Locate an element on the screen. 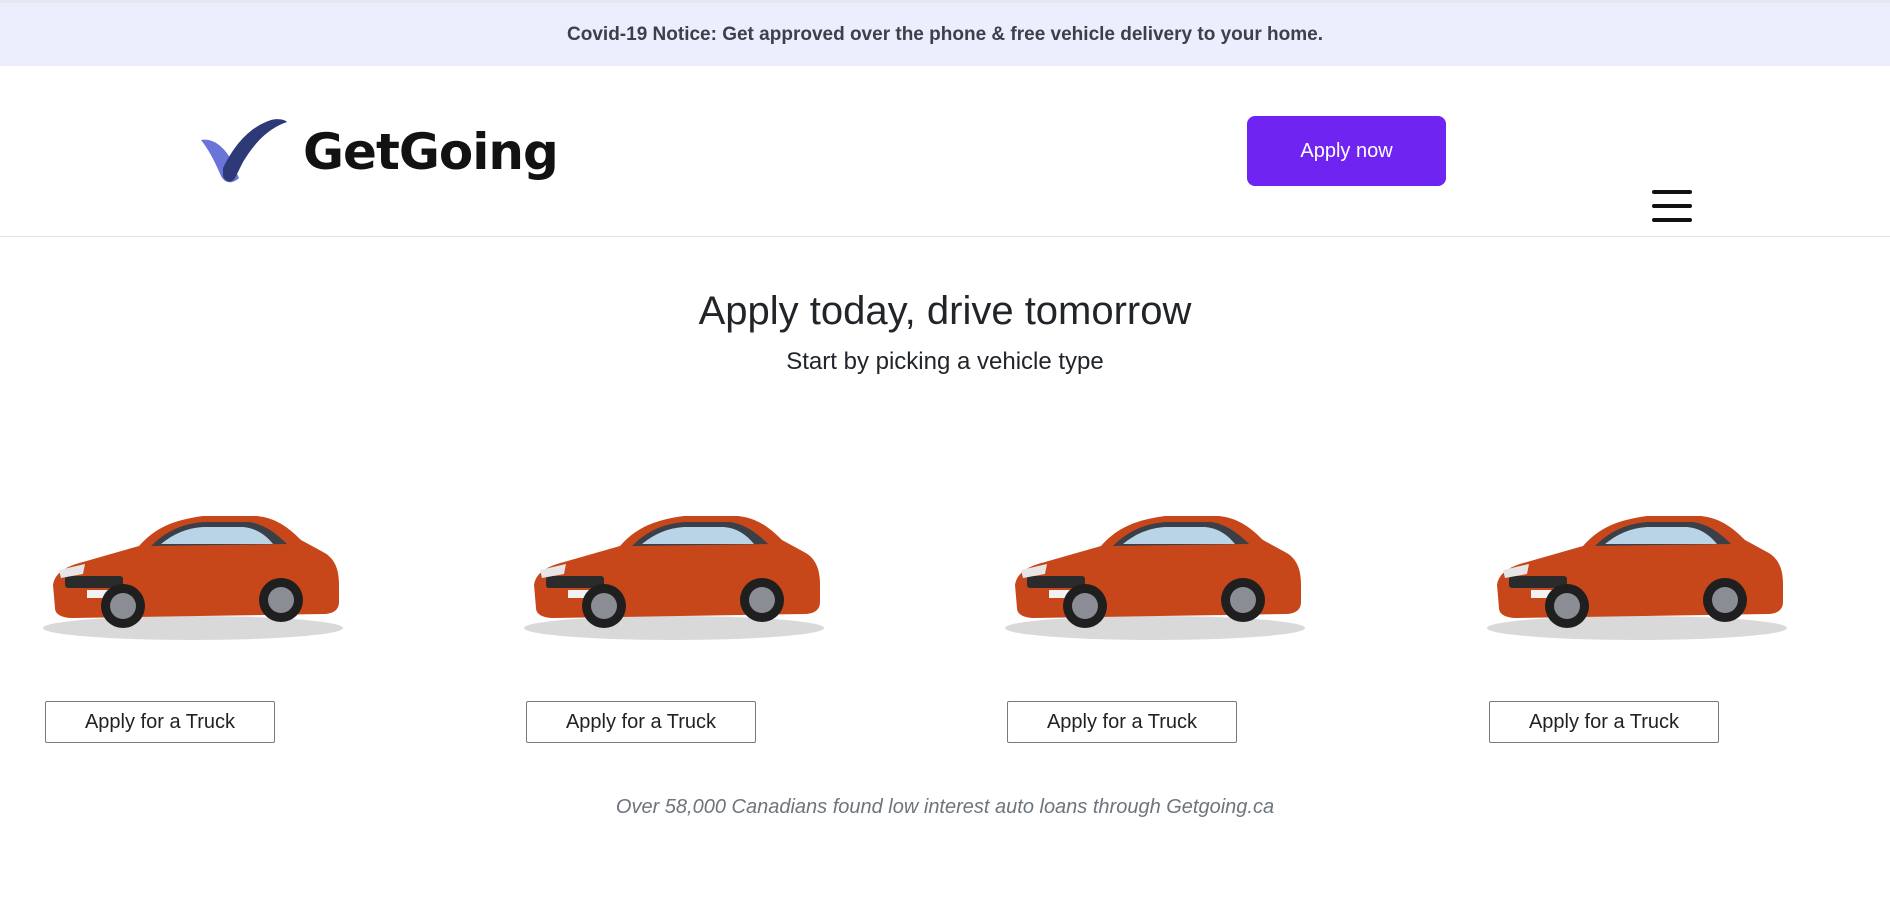 This screenshot has height=920, width=1890. page-title: Apply today, drive tomorrow is located at coordinates (945, 311).